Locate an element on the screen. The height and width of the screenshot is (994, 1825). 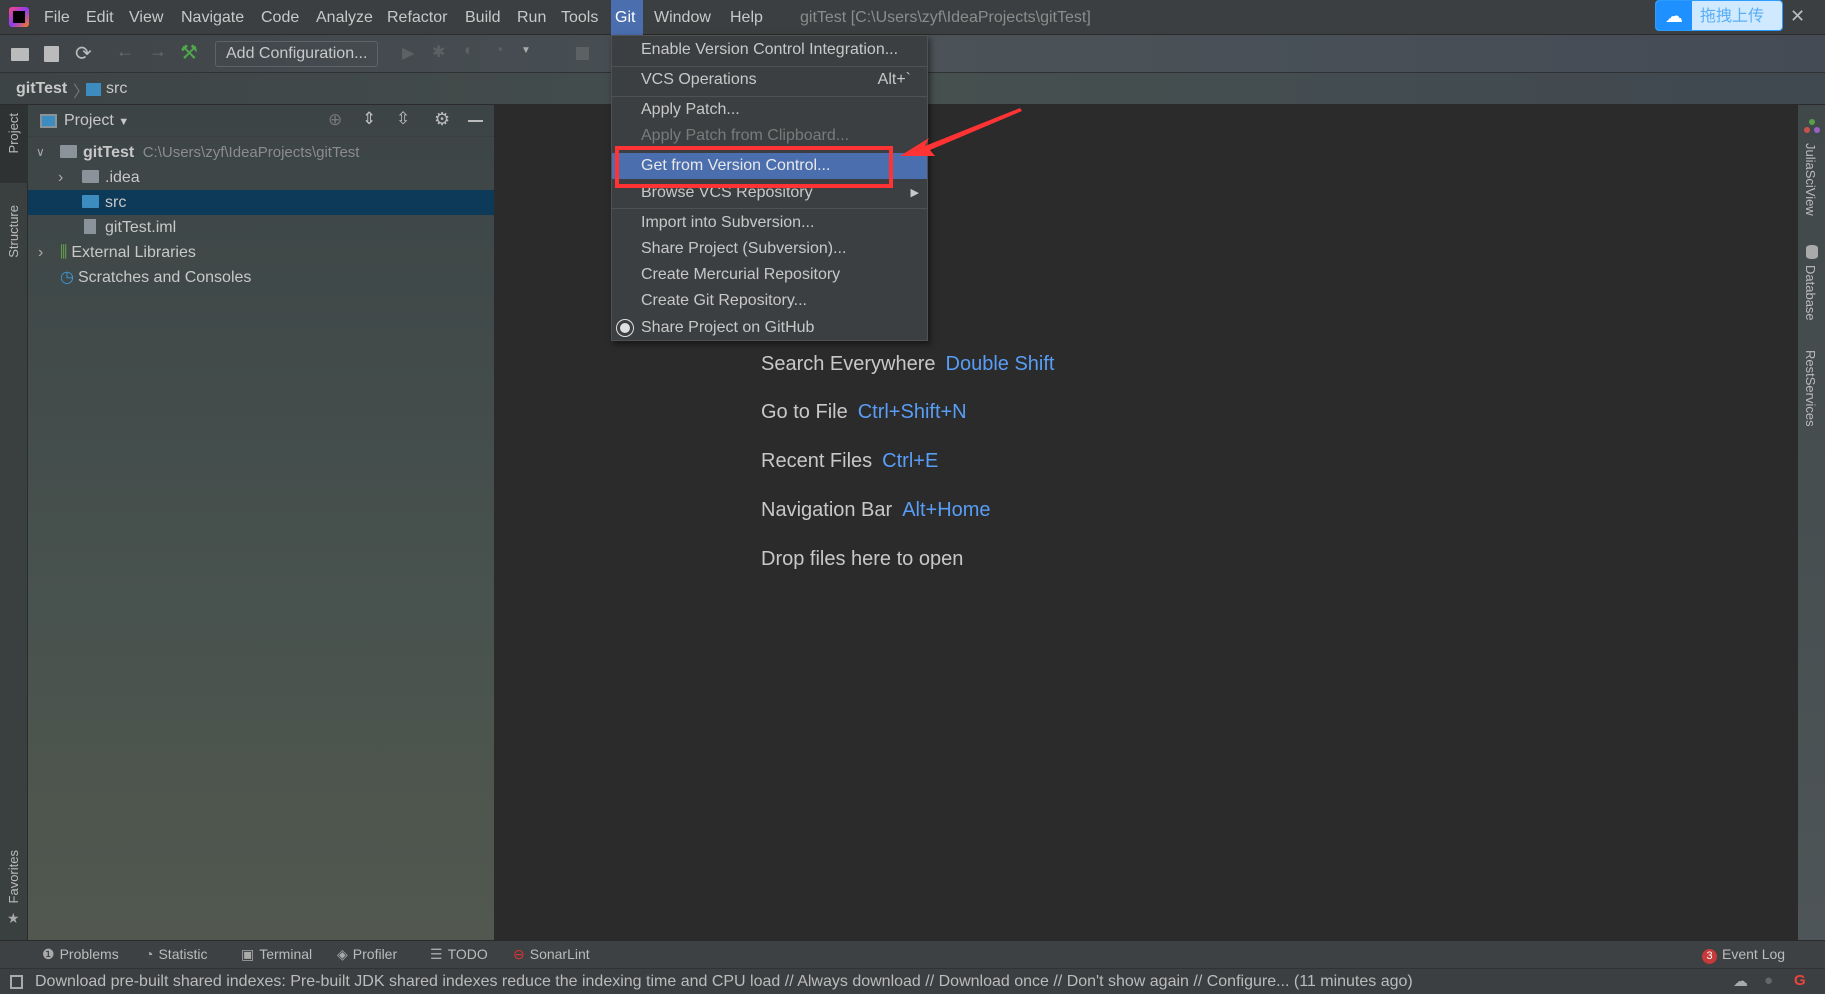
restservices-tool-label: RestServices is located at coordinates (1810, 388).